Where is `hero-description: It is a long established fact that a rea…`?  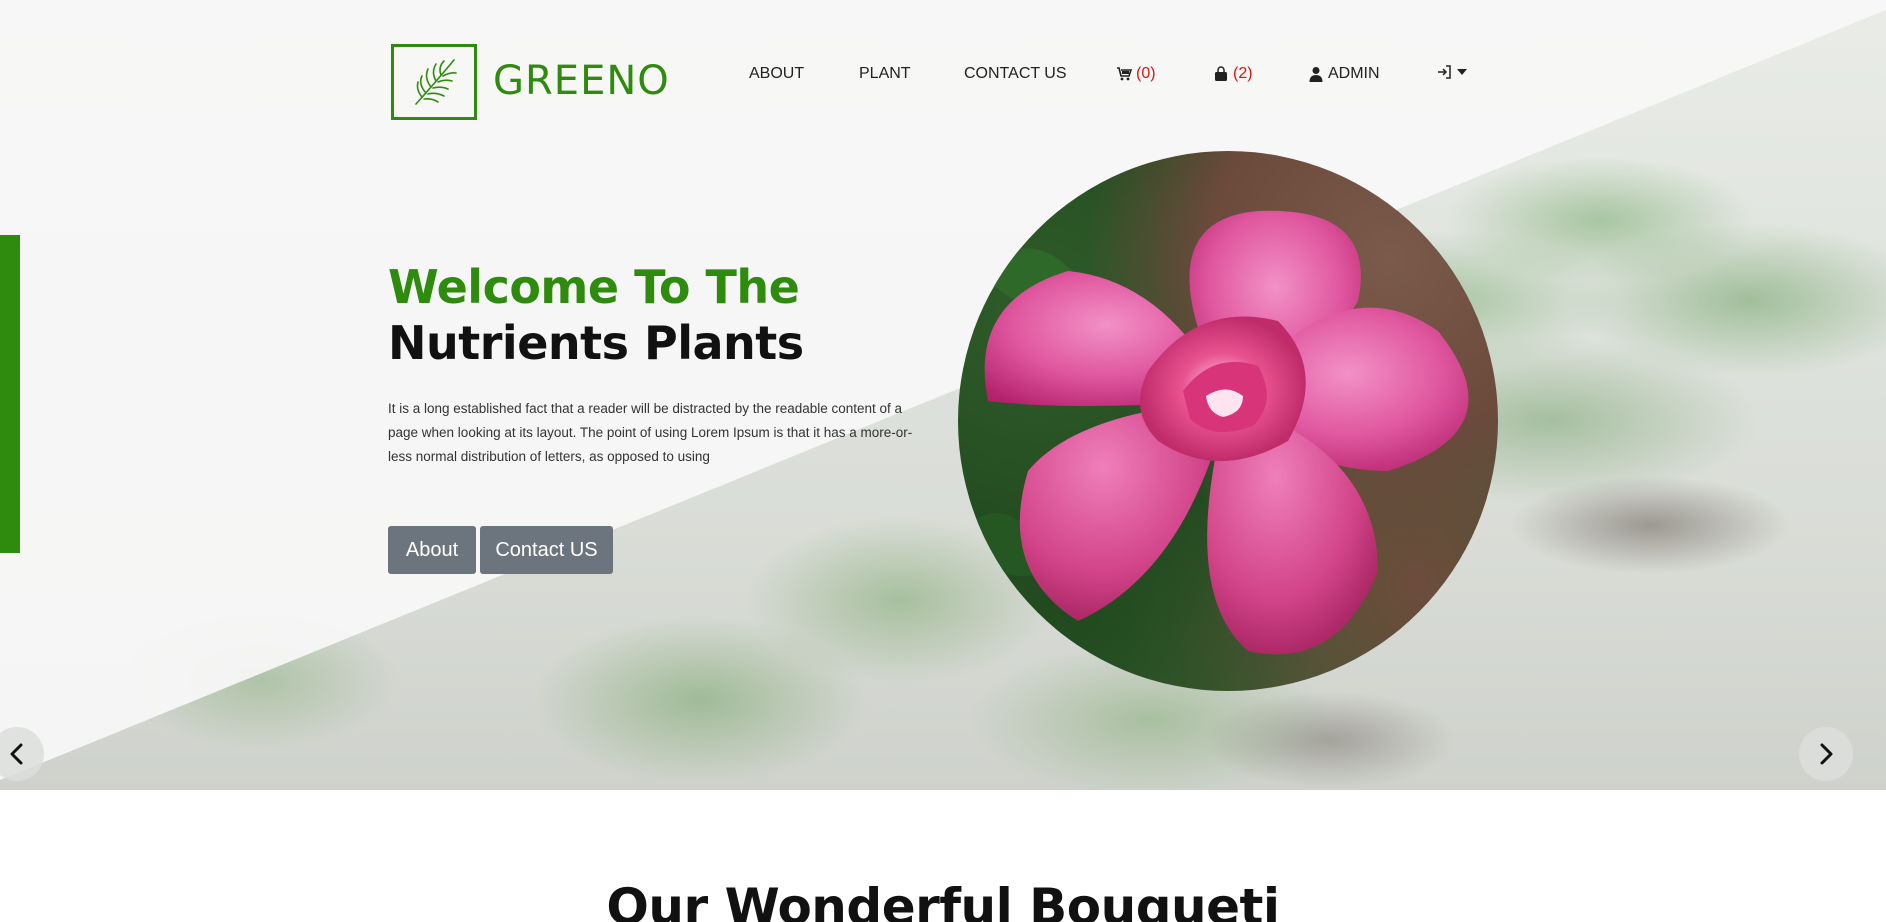
hero-description: It is a long established fact that a rea… is located at coordinates (650, 432).